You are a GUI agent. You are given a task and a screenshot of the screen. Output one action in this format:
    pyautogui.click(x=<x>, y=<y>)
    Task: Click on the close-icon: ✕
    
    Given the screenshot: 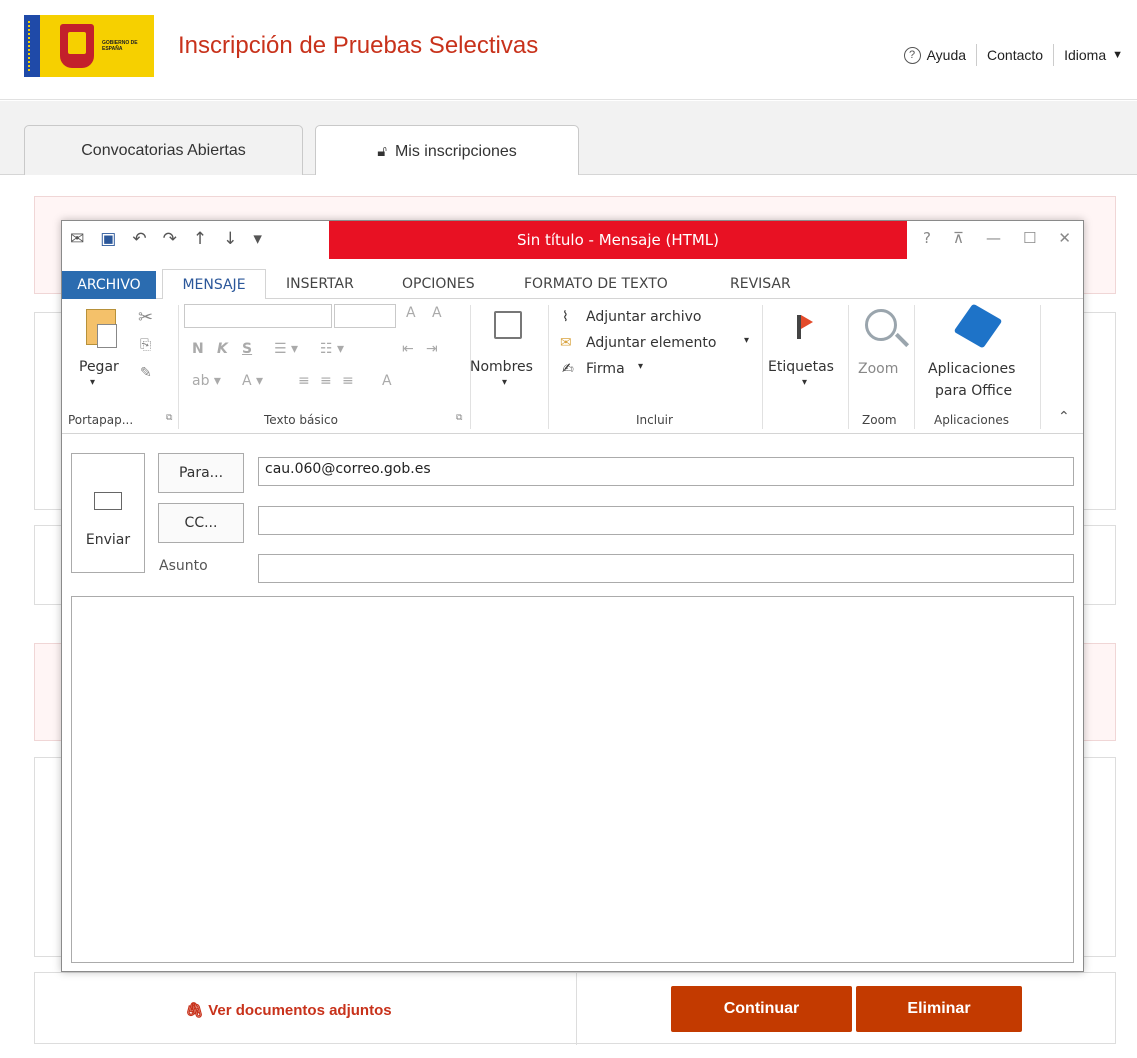 What is the action you would take?
    pyautogui.click(x=1064, y=238)
    